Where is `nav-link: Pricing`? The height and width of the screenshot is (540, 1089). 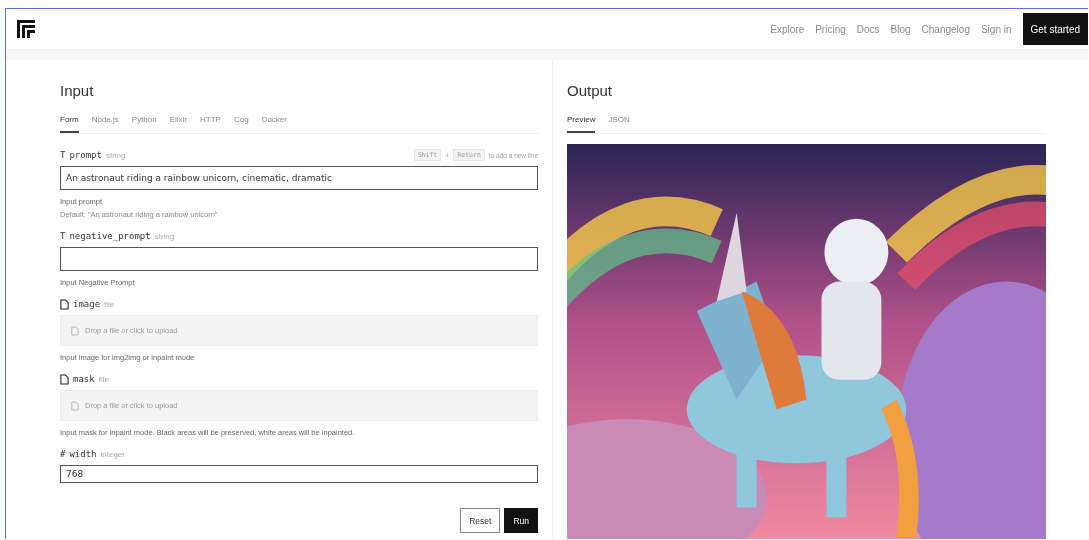
nav-link: Pricing is located at coordinates (830, 29).